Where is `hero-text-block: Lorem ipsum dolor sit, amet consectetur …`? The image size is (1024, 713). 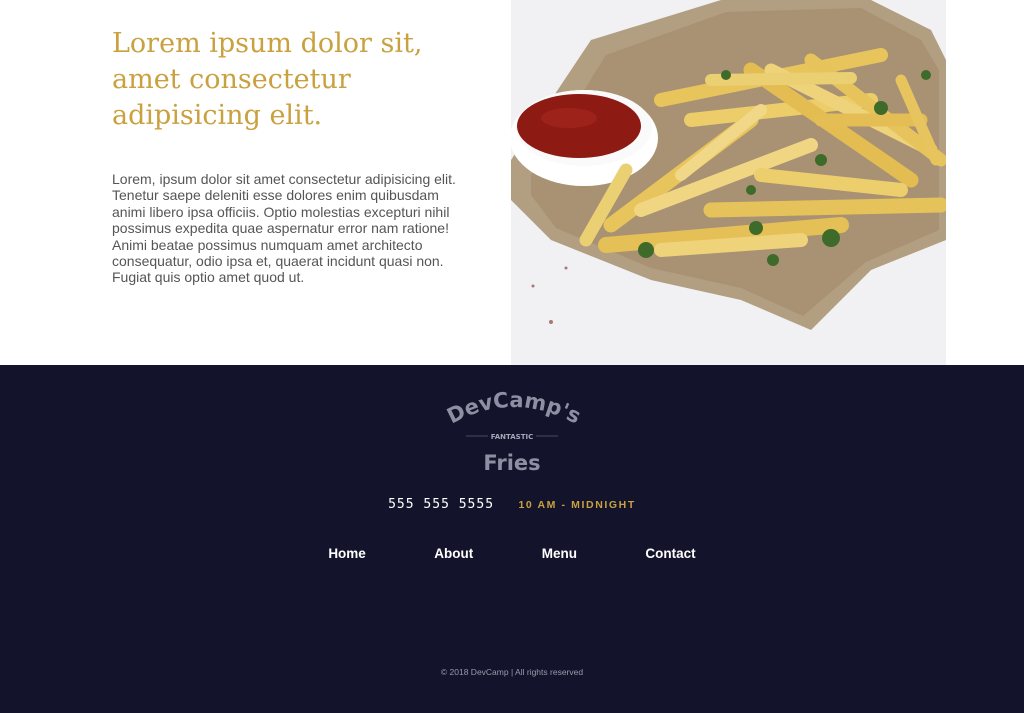
hero-text-block: Lorem ipsum dolor sit, amet consectetur … is located at coordinates (297, 156).